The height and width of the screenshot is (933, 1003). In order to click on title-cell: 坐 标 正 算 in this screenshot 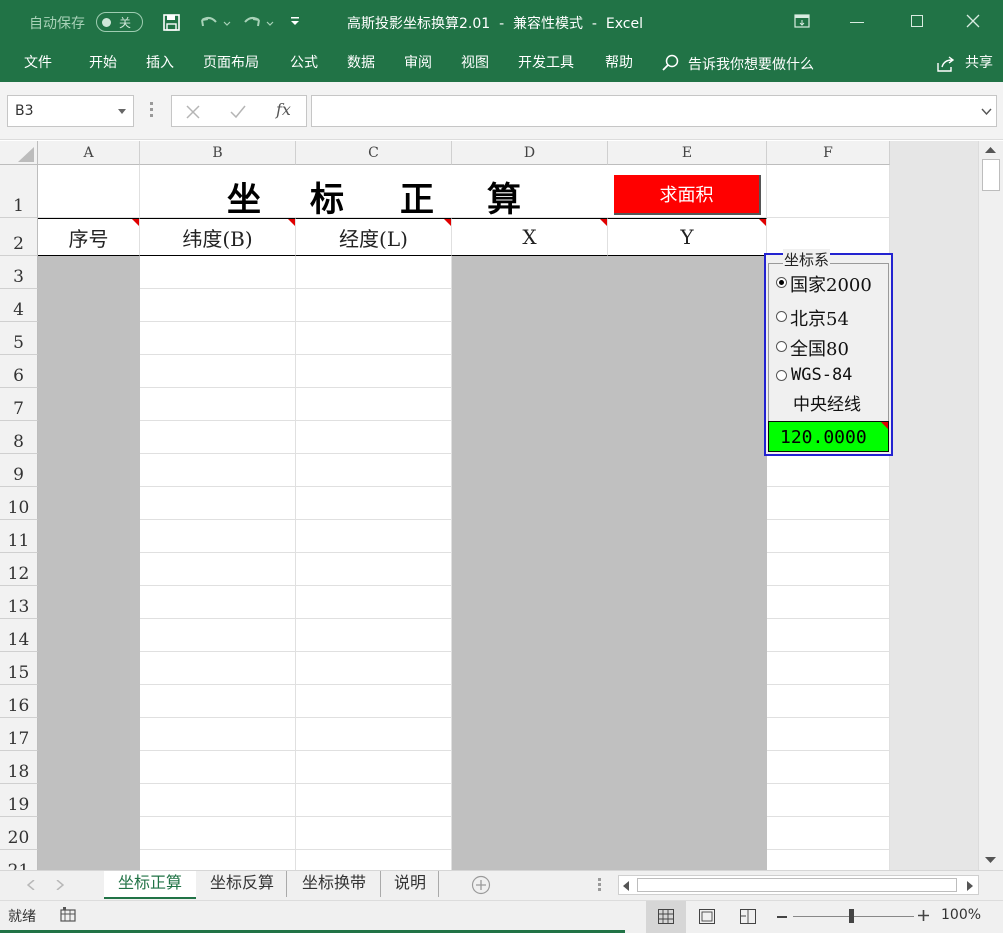, I will do `click(374, 192)`.